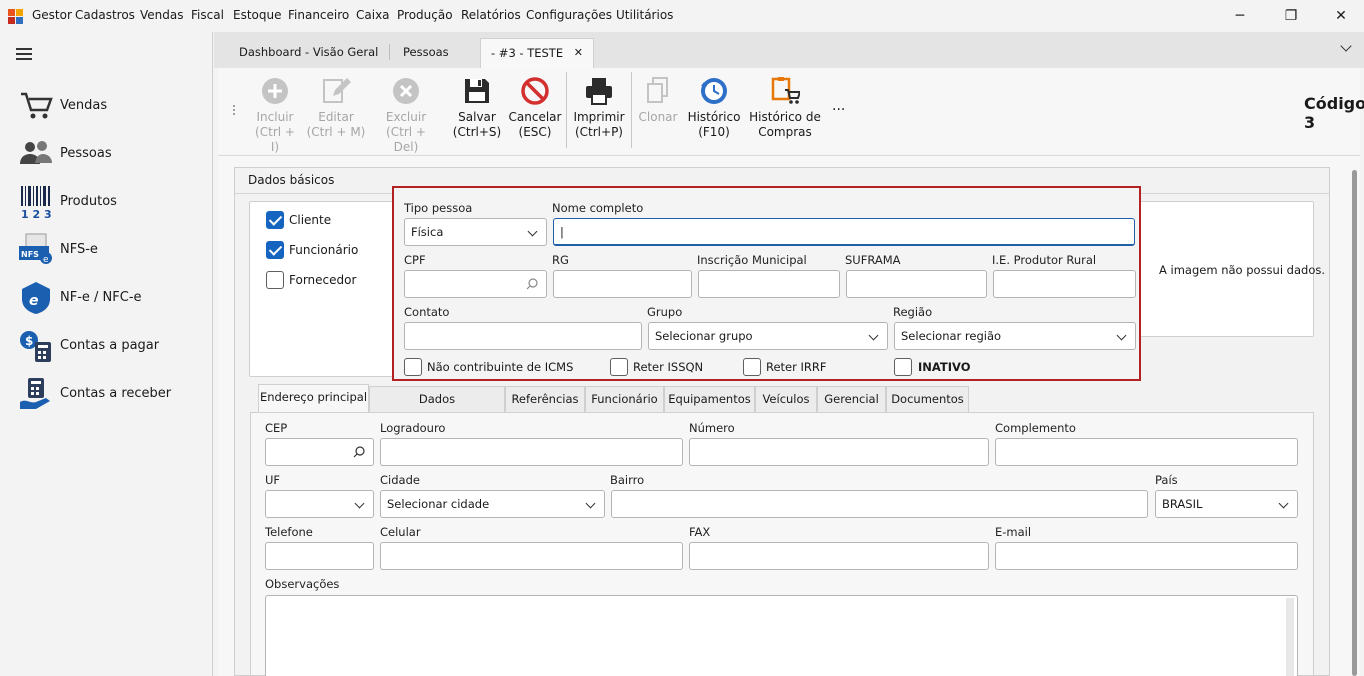 This screenshot has height=676, width=1364. I want to click on sidebar-item-vendas: Vendas, so click(113, 106).